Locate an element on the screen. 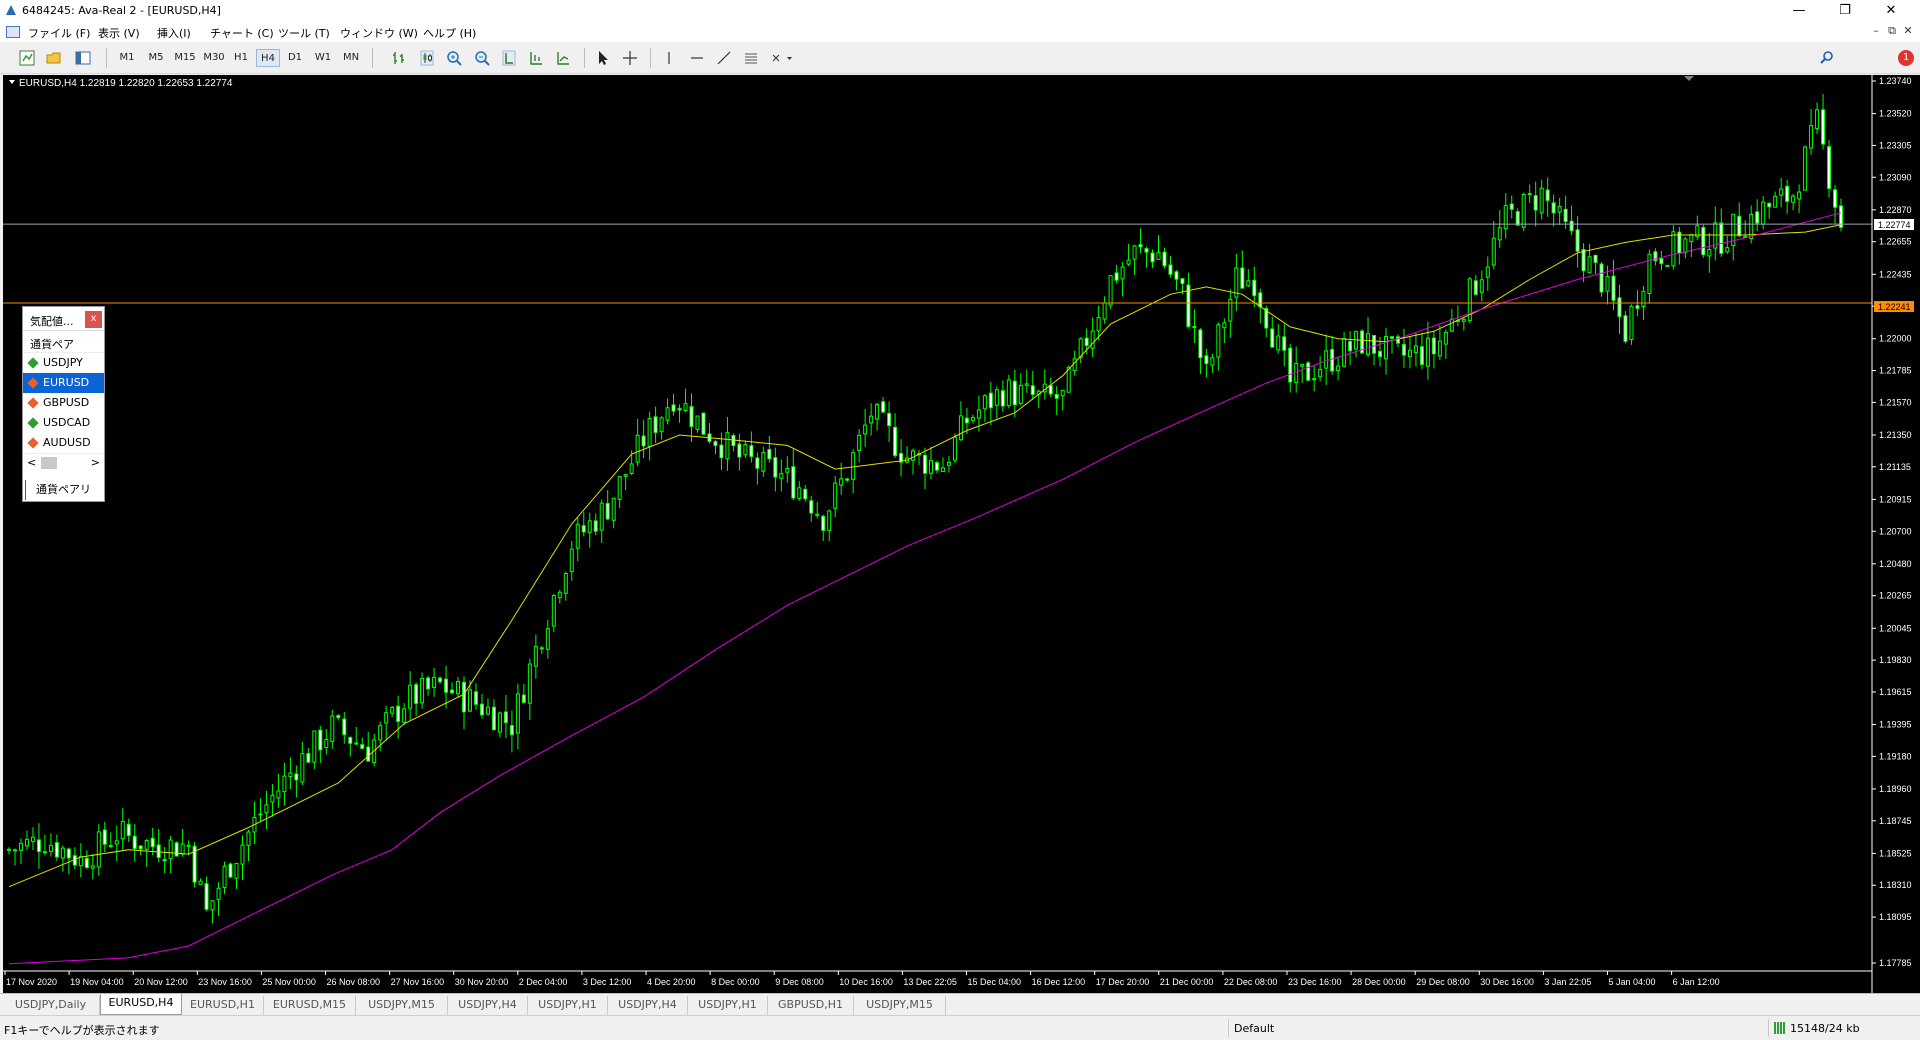 The height and width of the screenshot is (1040, 1920). channel-icon is located at coordinates (751, 58).